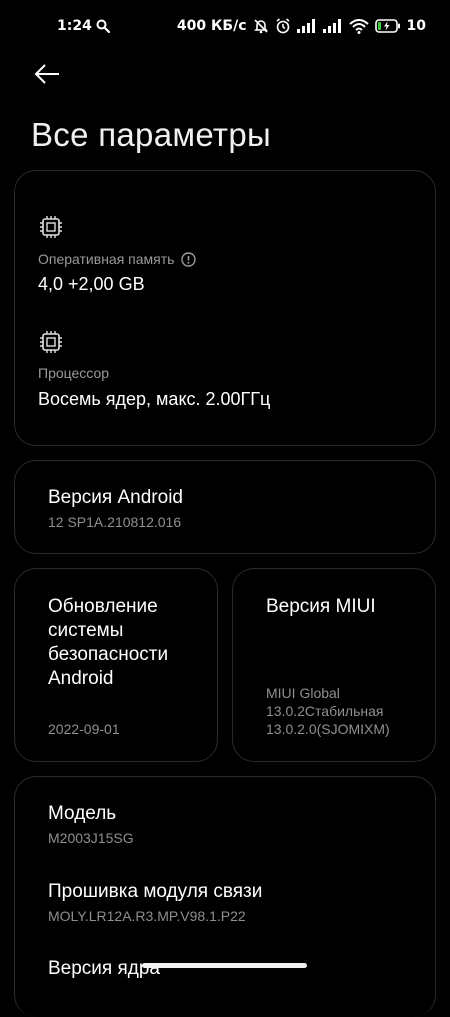 Image resolution: width=450 pixels, height=1017 pixels. Describe the element at coordinates (225, 507) in the screenshot. I see `android-version-card: Версия Android 12 SP1A.210812.016` at that location.